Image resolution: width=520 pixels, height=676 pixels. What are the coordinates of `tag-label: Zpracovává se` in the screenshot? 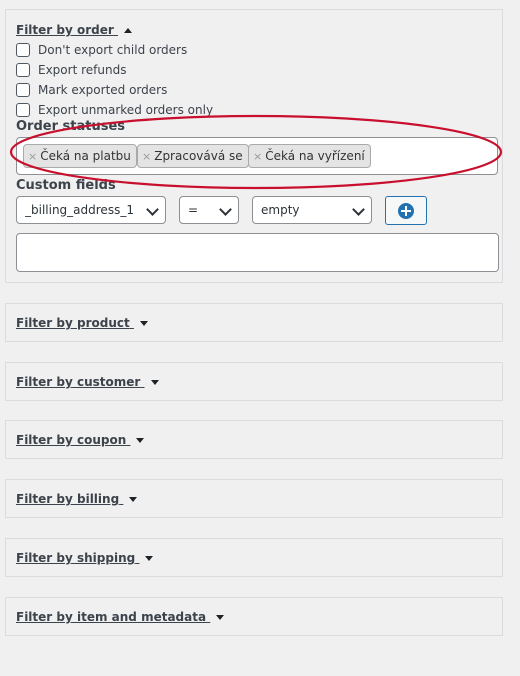 It's located at (198, 156).